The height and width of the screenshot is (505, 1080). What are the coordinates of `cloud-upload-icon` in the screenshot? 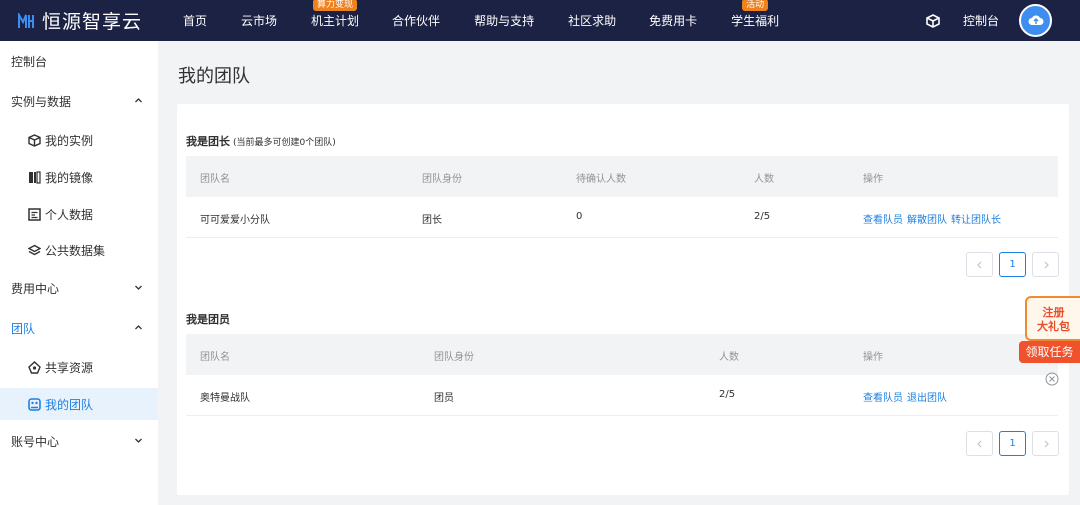 It's located at (1035, 20).